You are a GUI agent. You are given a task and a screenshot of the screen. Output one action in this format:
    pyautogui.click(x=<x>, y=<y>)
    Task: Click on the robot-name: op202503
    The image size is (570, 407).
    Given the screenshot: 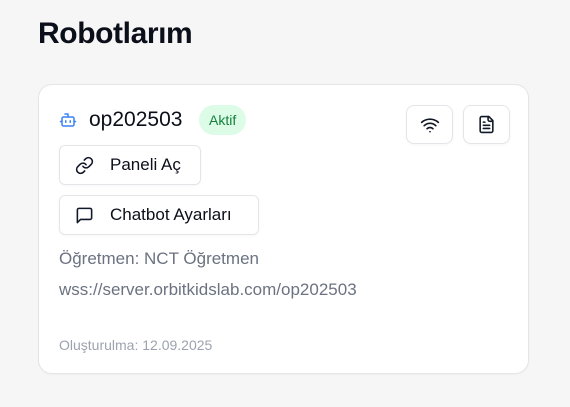 What is the action you would take?
    pyautogui.click(x=136, y=119)
    